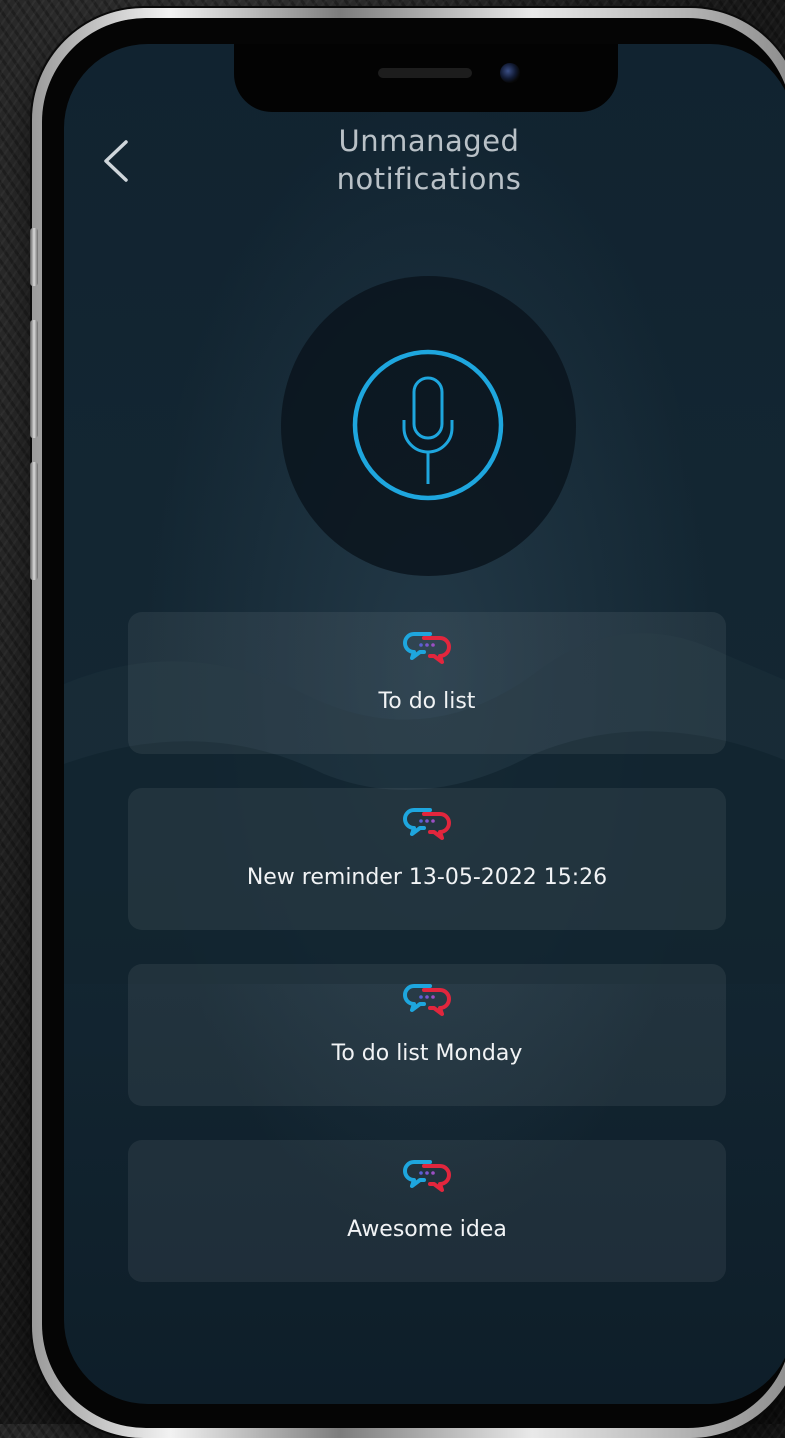  What do you see at coordinates (429, 160) in the screenshot?
I see `page-title: Unmanaged notifications` at bounding box center [429, 160].